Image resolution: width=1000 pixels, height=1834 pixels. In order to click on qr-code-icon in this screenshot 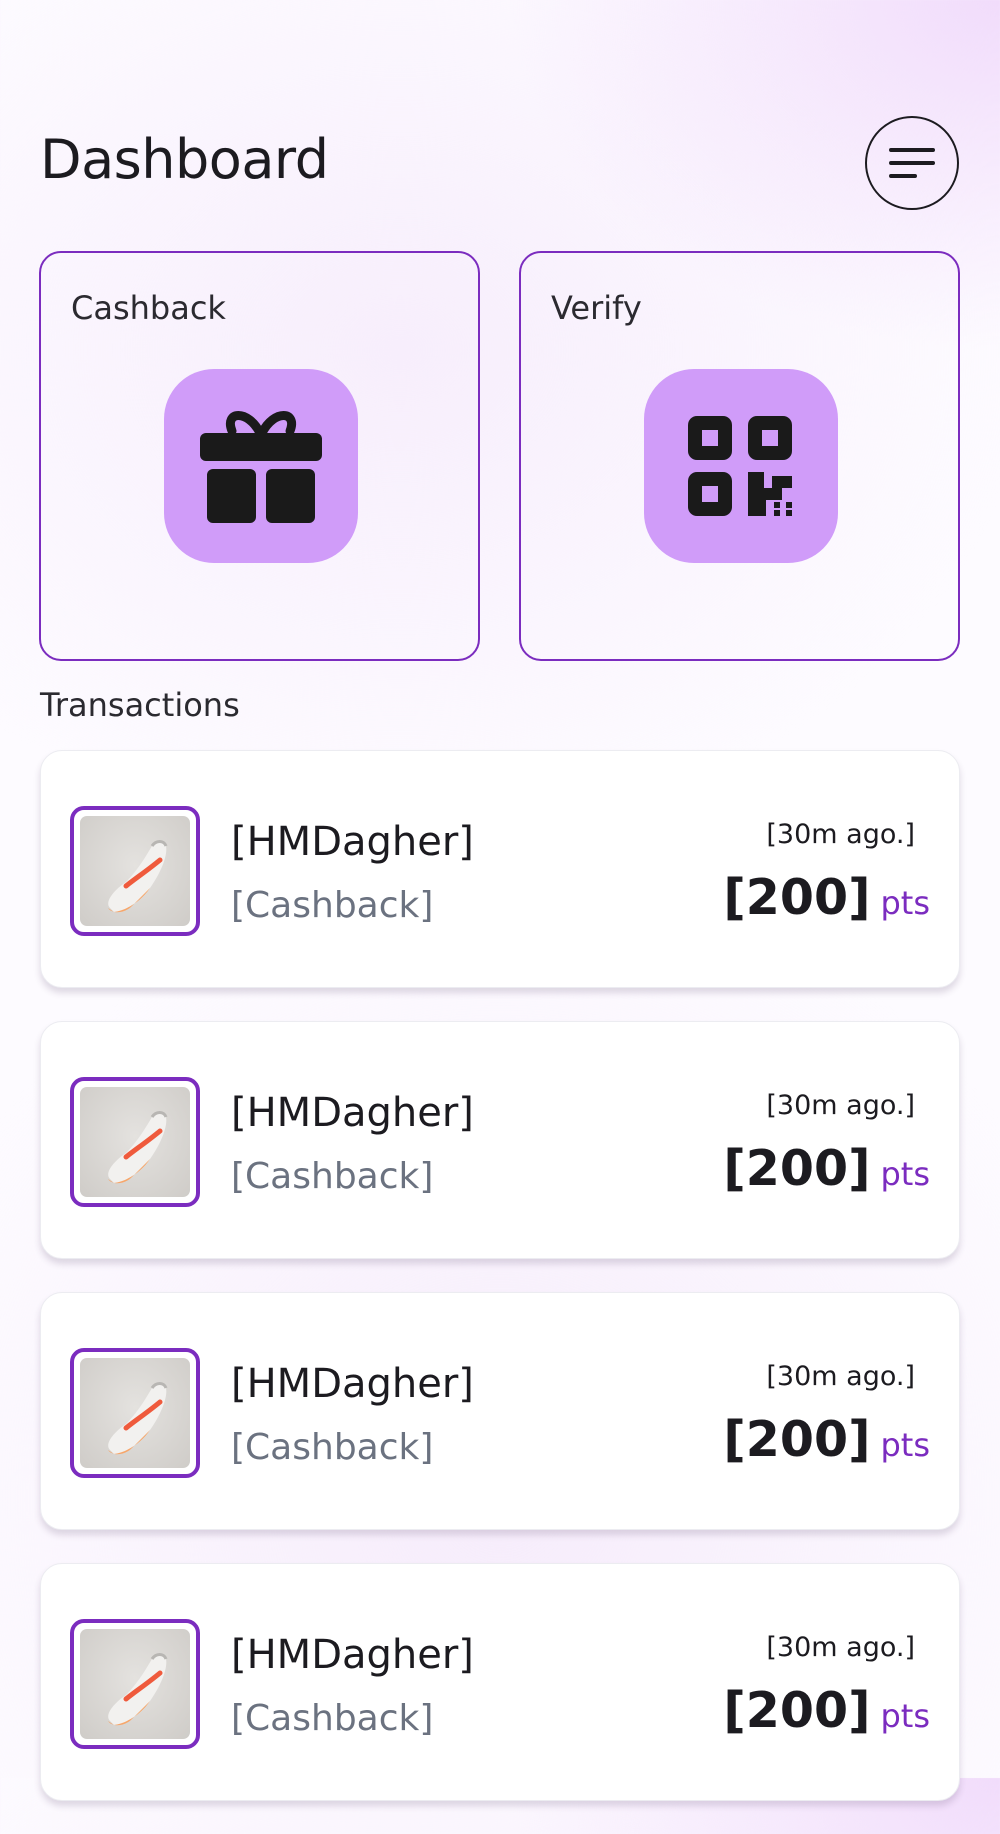, I will do `click(740, 466)`.